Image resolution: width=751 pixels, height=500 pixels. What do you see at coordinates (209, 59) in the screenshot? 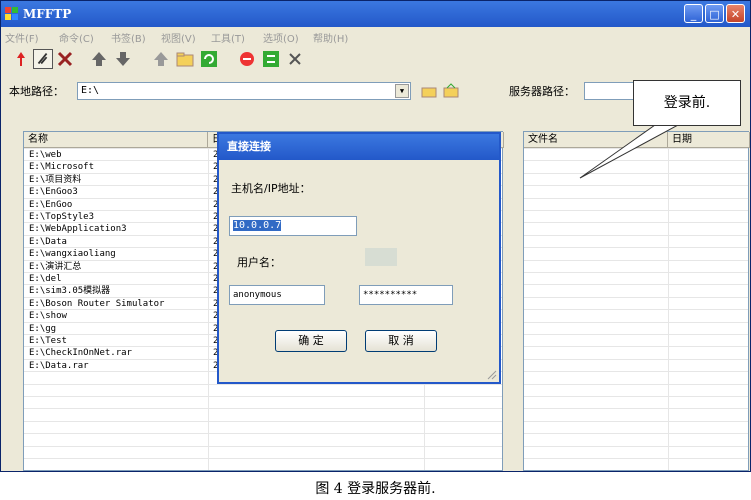
I see `refresh-icon` at bounding box center [209, 59].